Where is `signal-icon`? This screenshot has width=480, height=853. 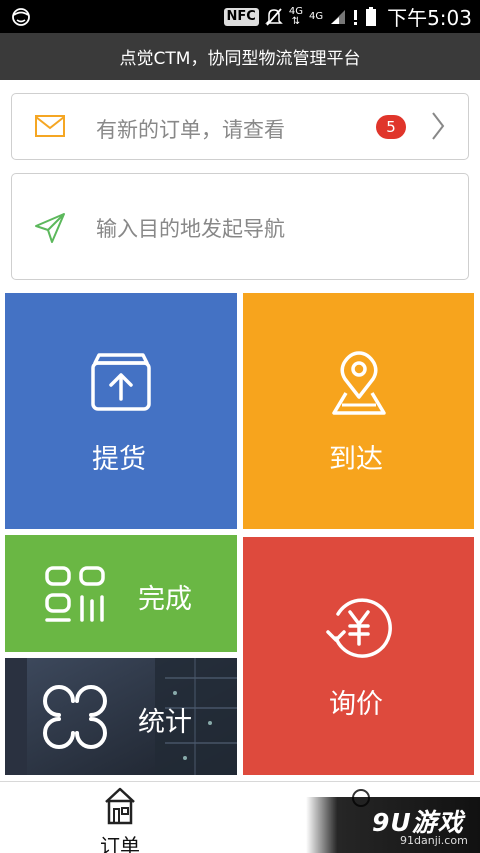
signal-icon is located at coordinates (338, 16).